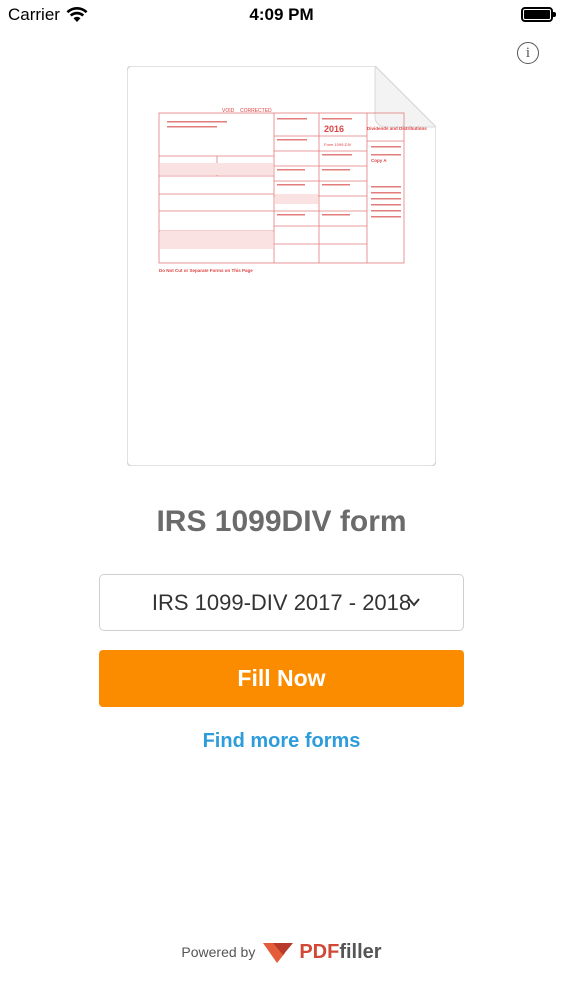  What do you see at coordinates (334, 129) in the screenshot?
I see `form-year: 2016` at bounding box center [334, 129].